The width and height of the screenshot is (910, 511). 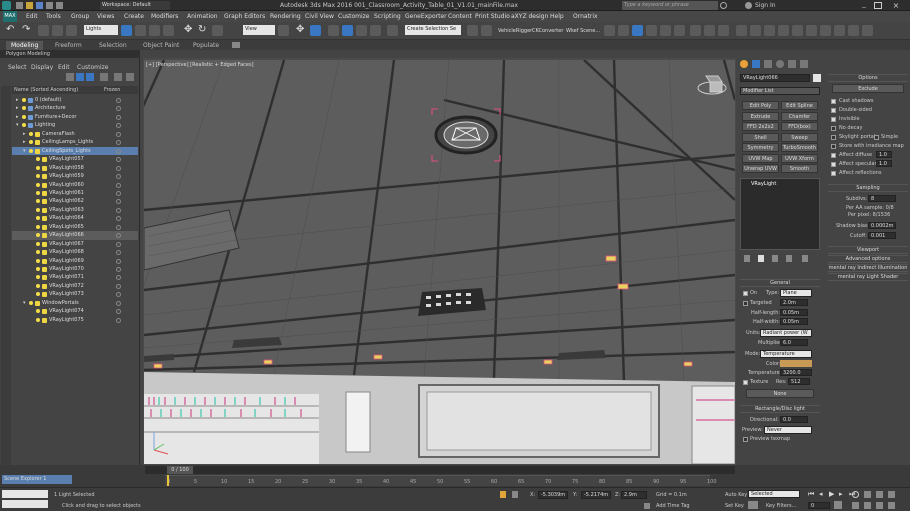 I want to click on modify-tab-icon, so click(x=756, y=64).